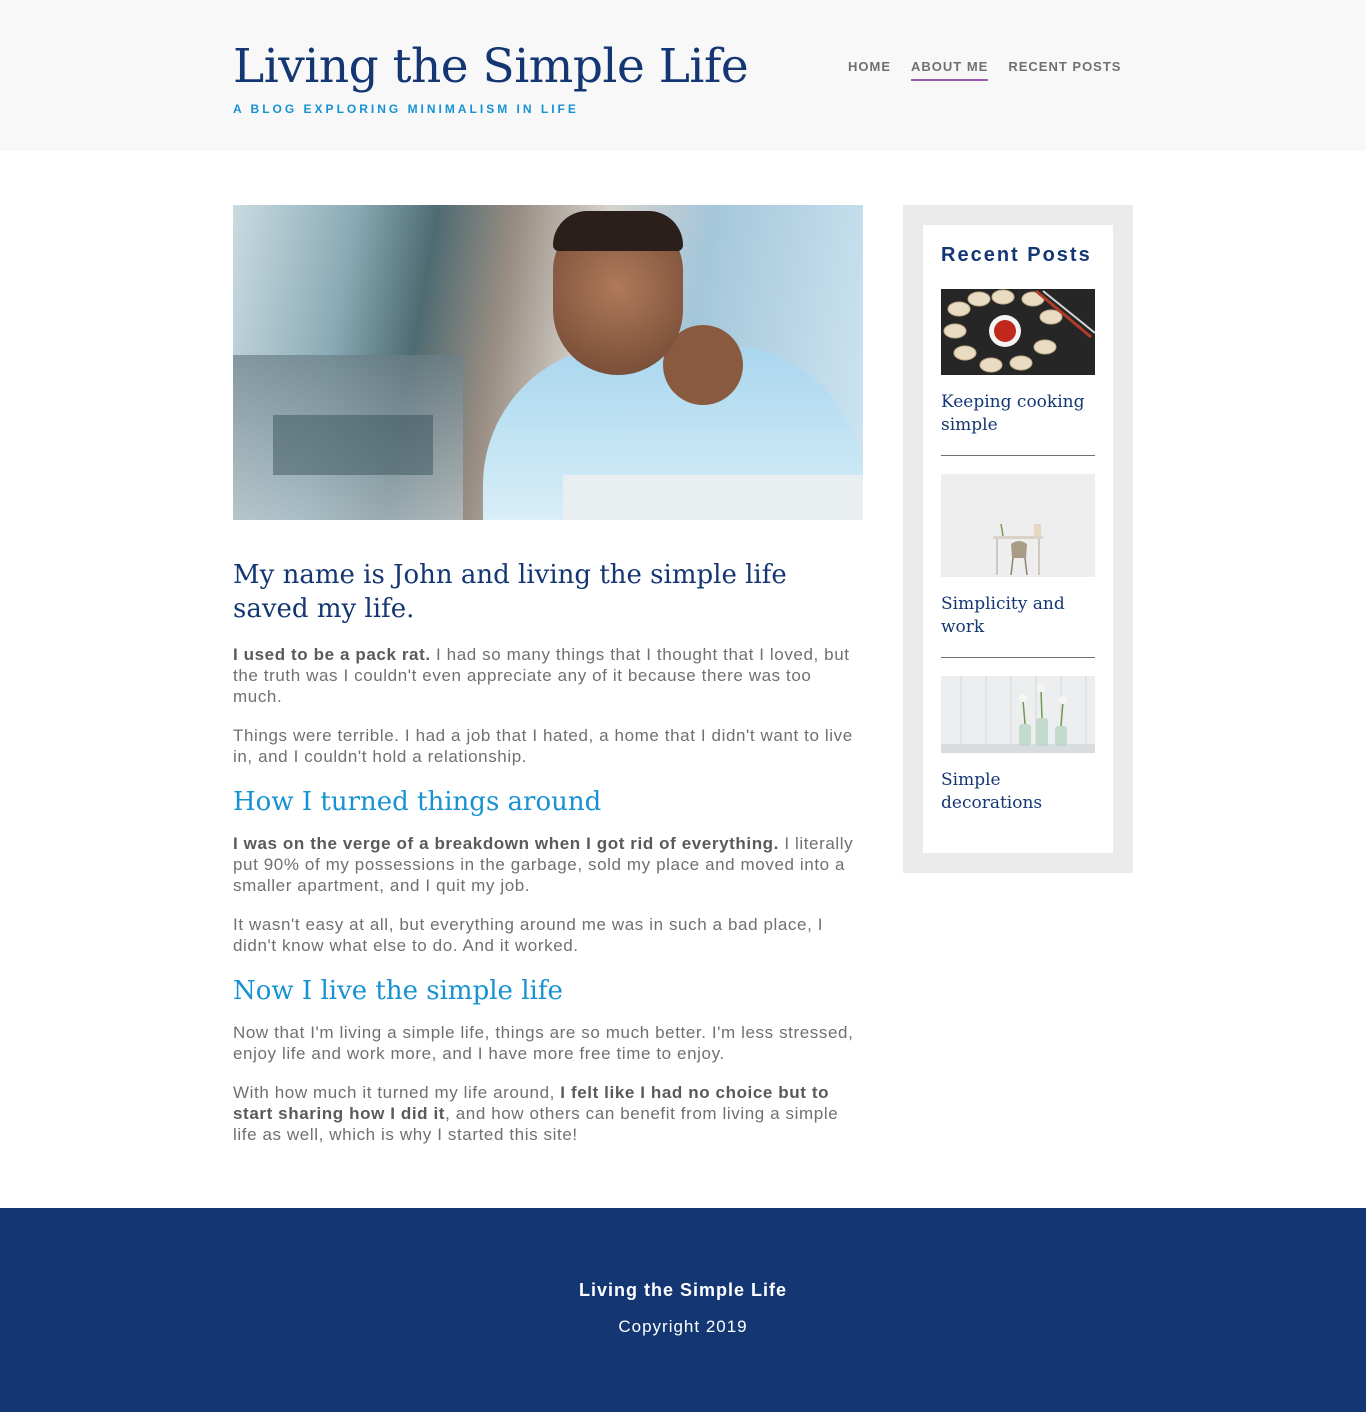 The image size is (1366, 1412). Describe the element at coordinates (1018, 332) in the screenshot. I see `dumplings-image` at that location.